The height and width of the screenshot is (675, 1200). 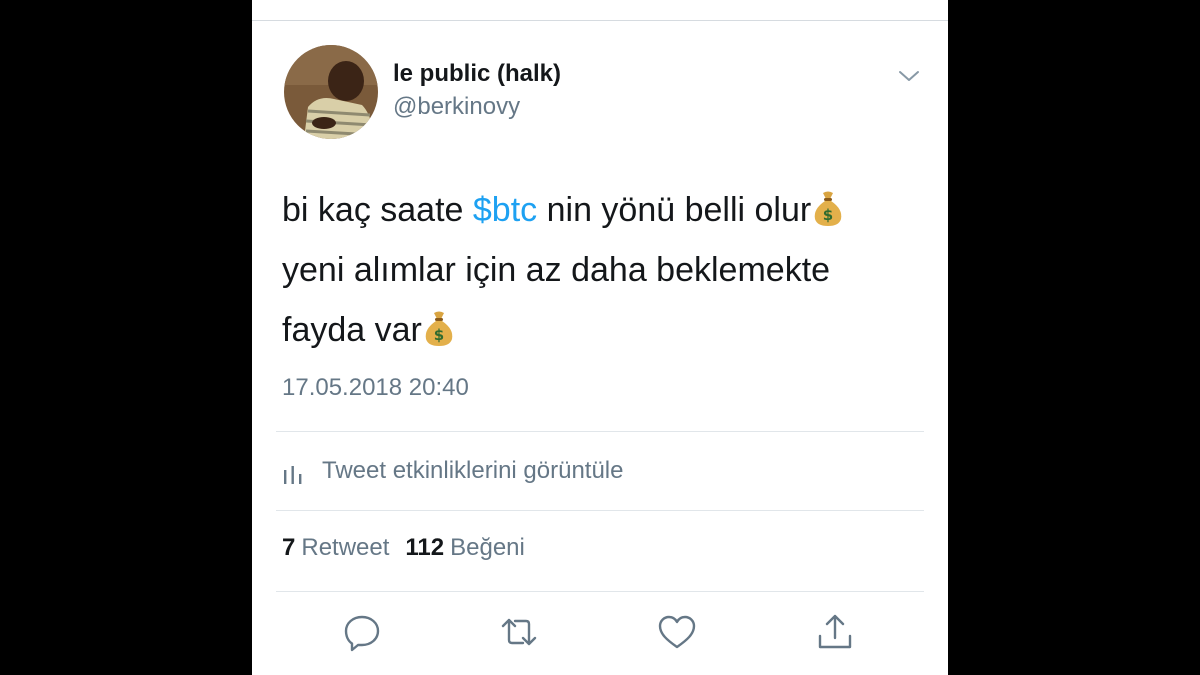 I want to click on likes-stat: 112 Beğeni, so click(x=464, y=547).